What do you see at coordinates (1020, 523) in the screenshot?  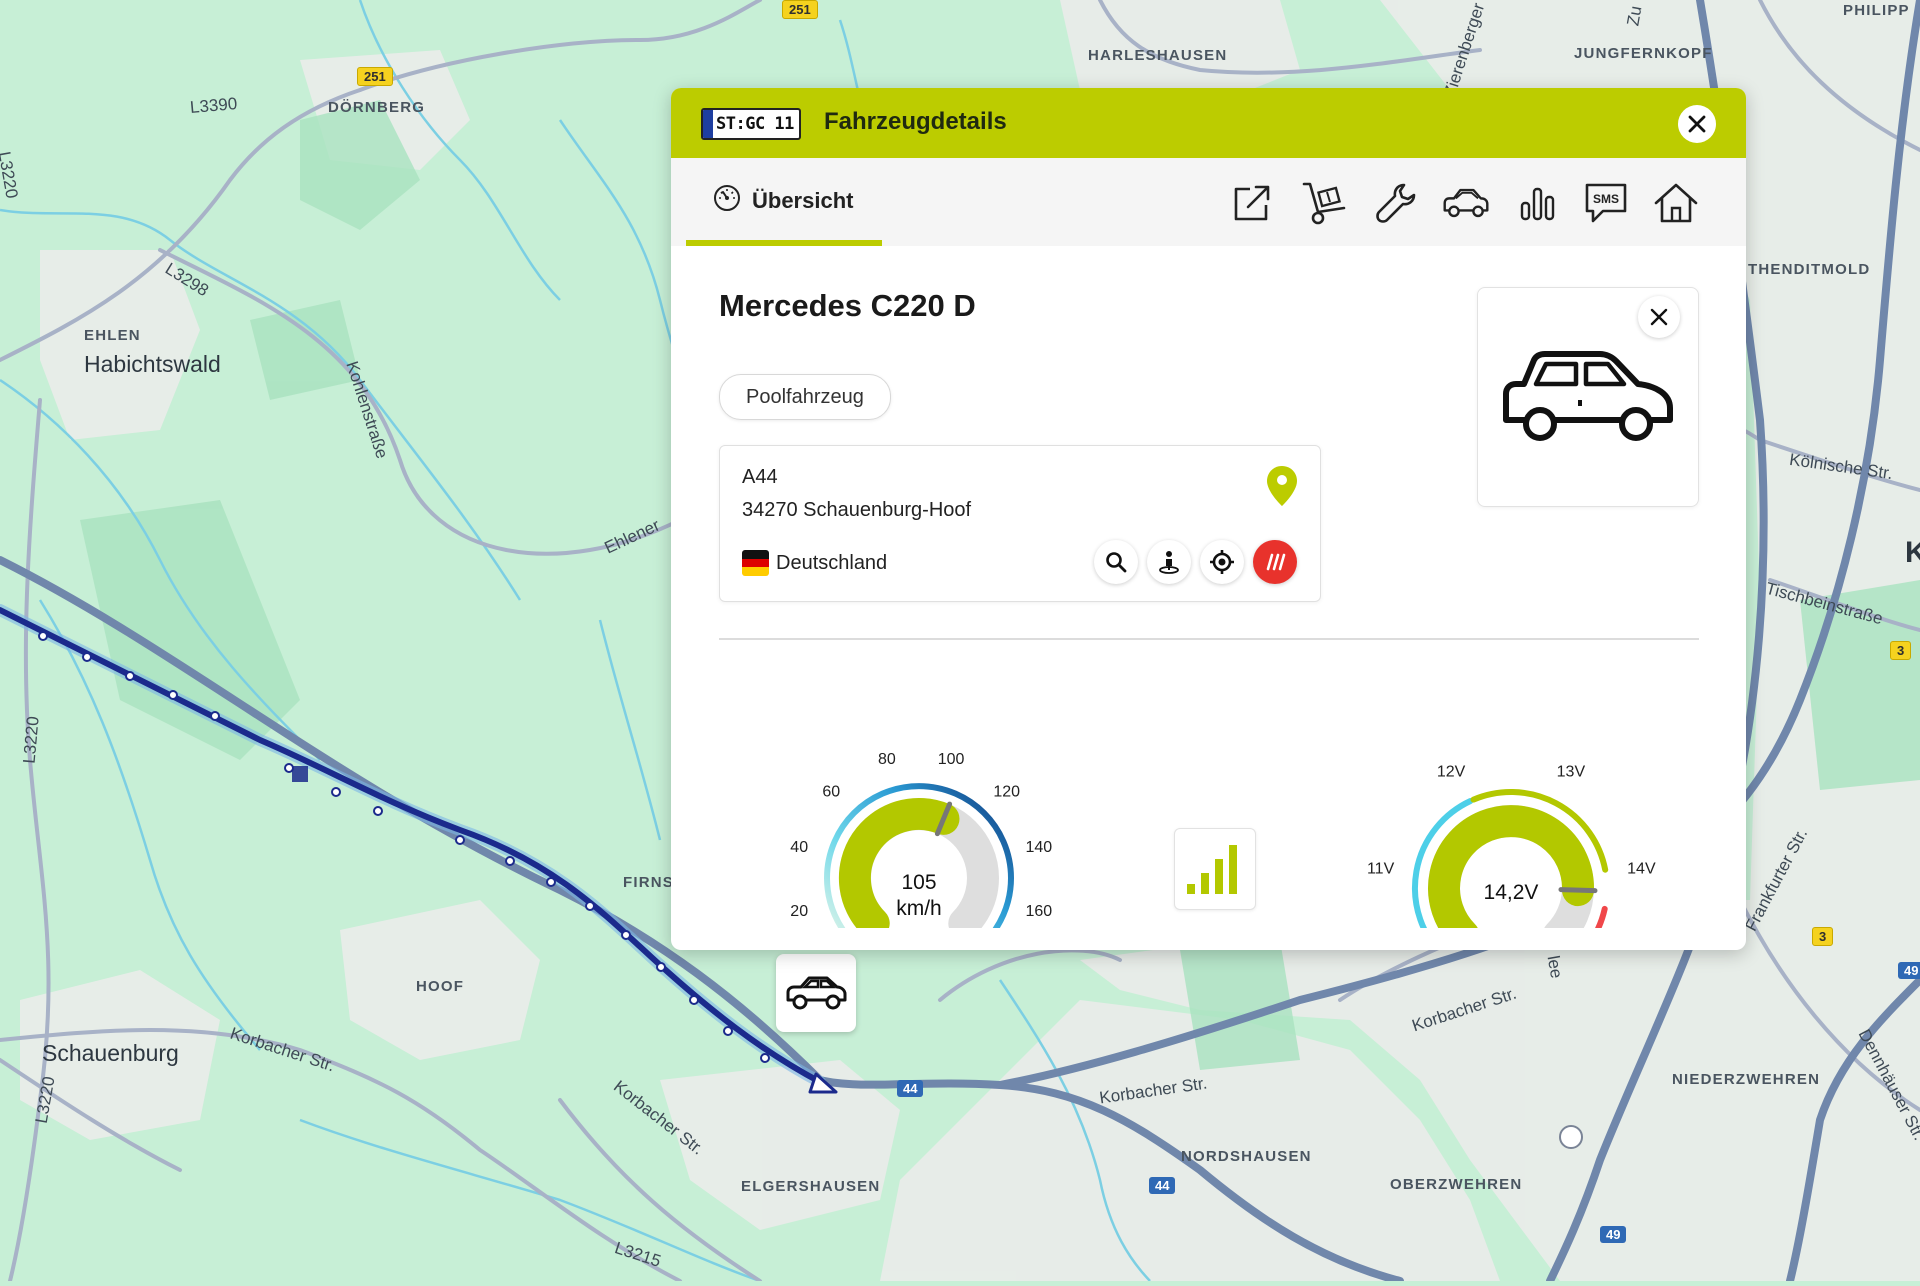 I see `location-card: A44 34270 Schauenburg-Hoof Deutschland` at bounding box center [1020, 523].